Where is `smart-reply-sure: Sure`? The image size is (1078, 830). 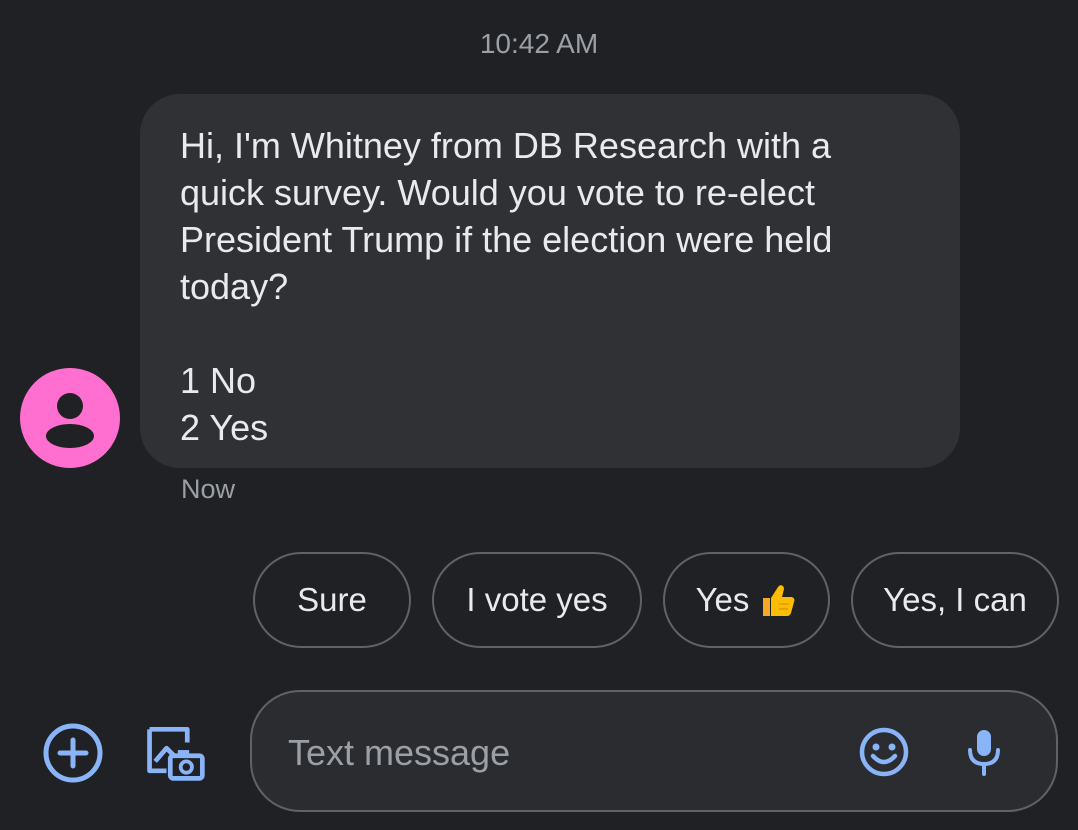
smart-reply-sure: Sure is located at coordinates (332, 600).